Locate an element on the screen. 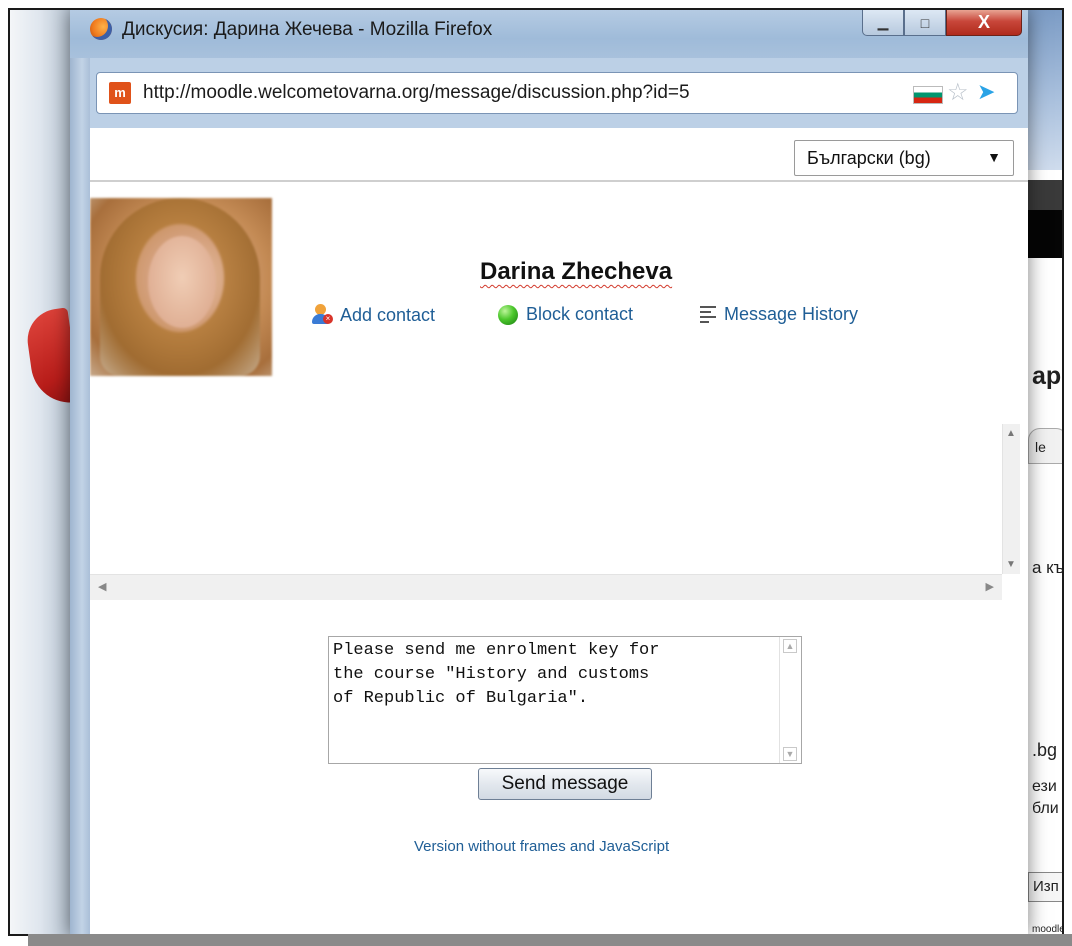 This screenshot has height=946, width=1072. avatar is located at coordinates (181, 287).